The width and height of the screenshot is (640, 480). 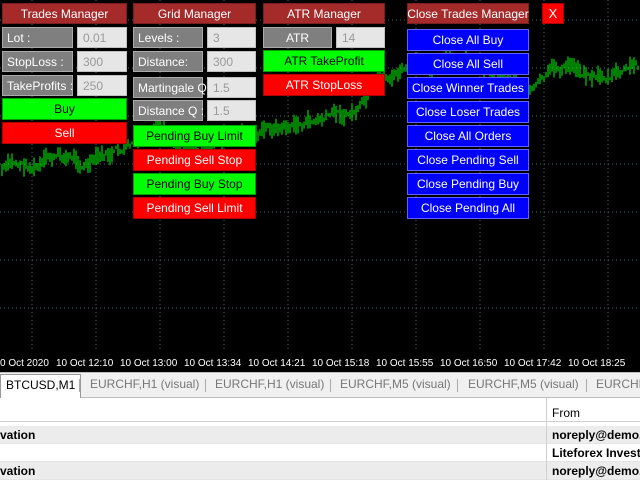 I want to click on time-tick: 10 Oct 15:18, so click(x=341, y=363).